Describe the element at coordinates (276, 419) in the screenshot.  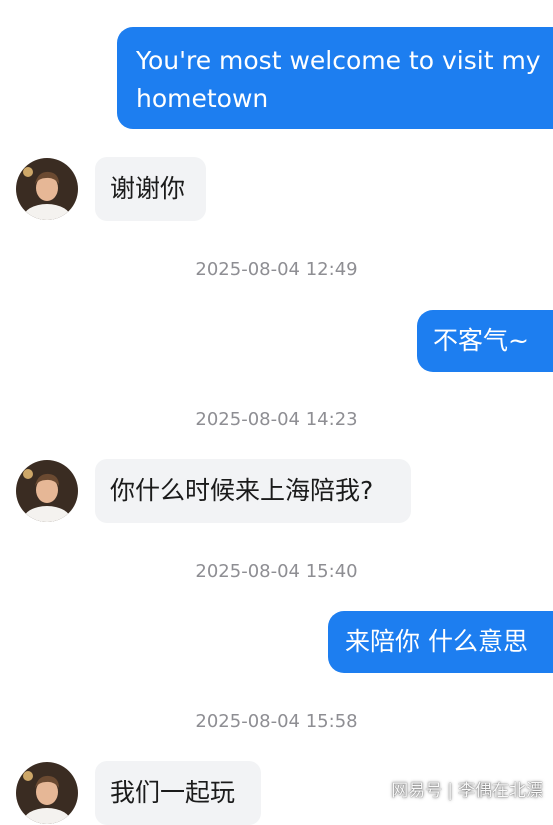
I see `message-timestamp: 2025-08-04 14:23` at that location.